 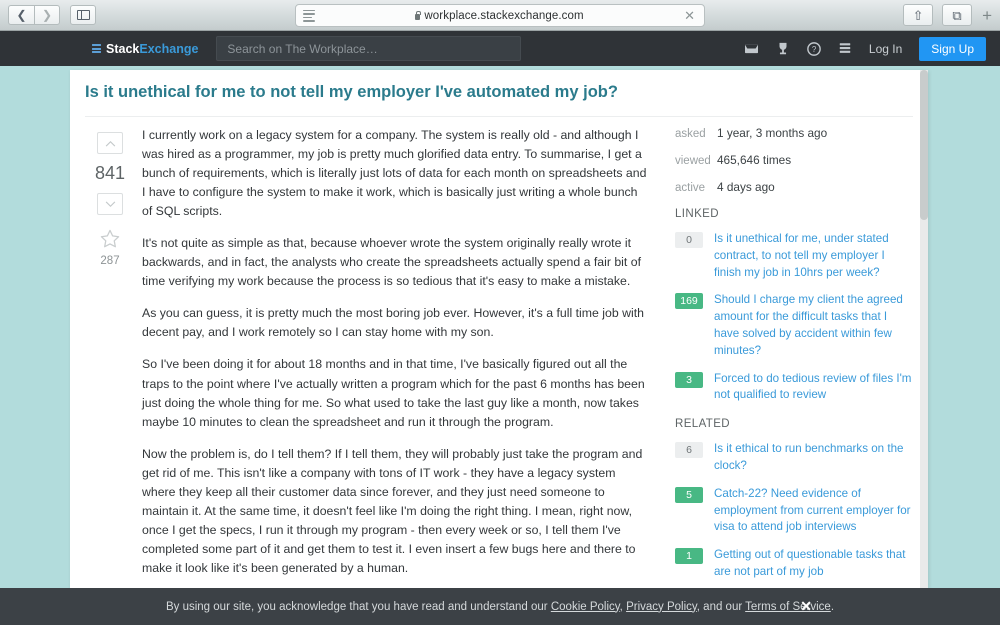 What do you see at coordinates (702, 424) in the screenshot?
I see `related-heading: RELATED` at bounding box center [702, 424].